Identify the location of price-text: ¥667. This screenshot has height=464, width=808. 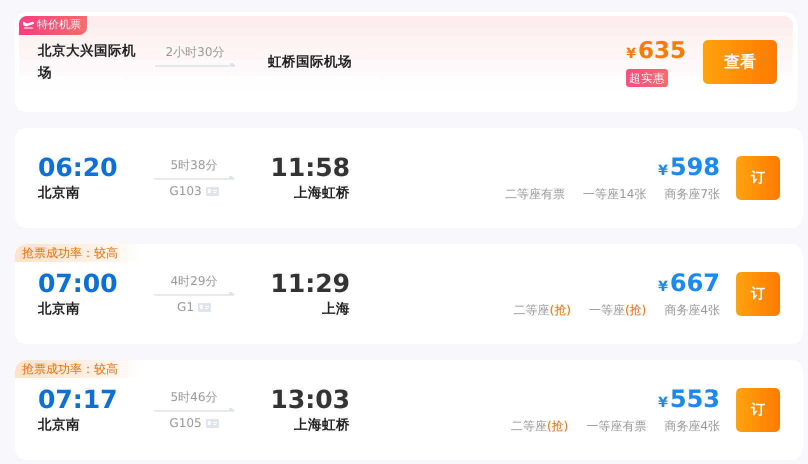
(689, 284).